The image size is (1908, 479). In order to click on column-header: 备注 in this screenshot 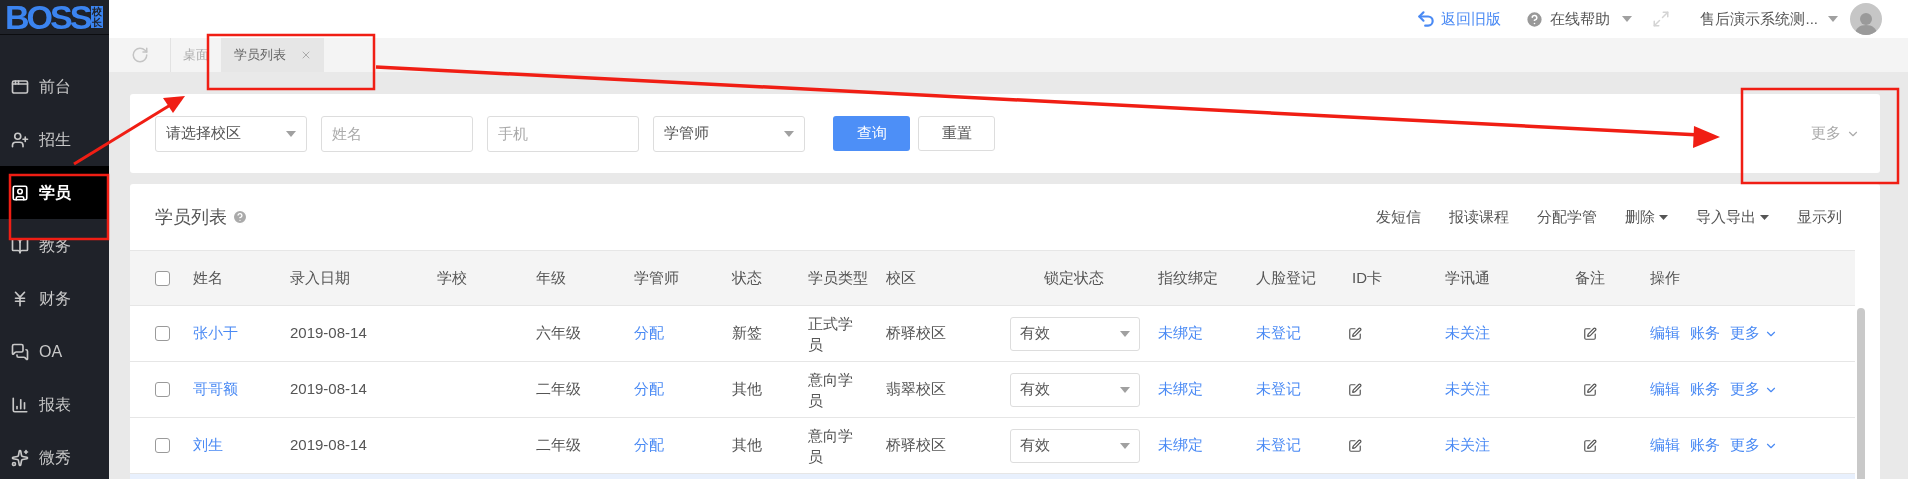, I will do `click(1590, 277)`.